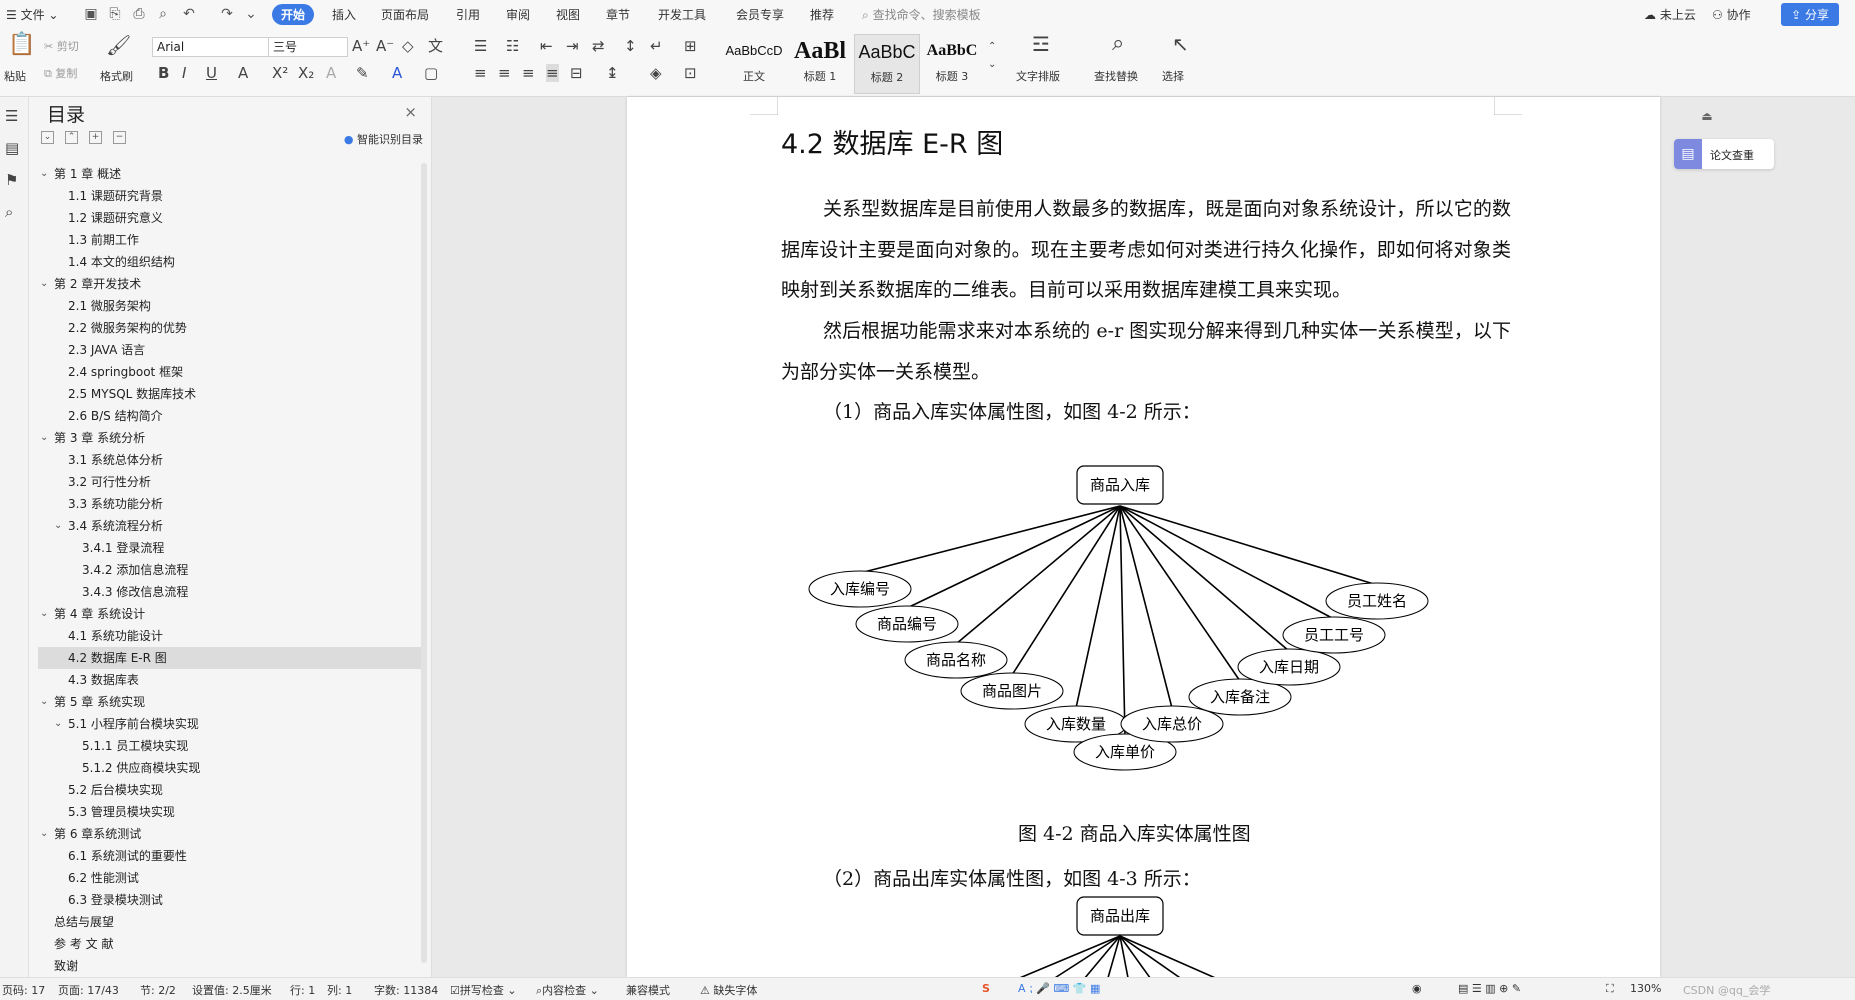  What do you see at coordinates (344, 14) in the screenshot?
I see `tab-insert: 插入` at bounding box center [344, 14].